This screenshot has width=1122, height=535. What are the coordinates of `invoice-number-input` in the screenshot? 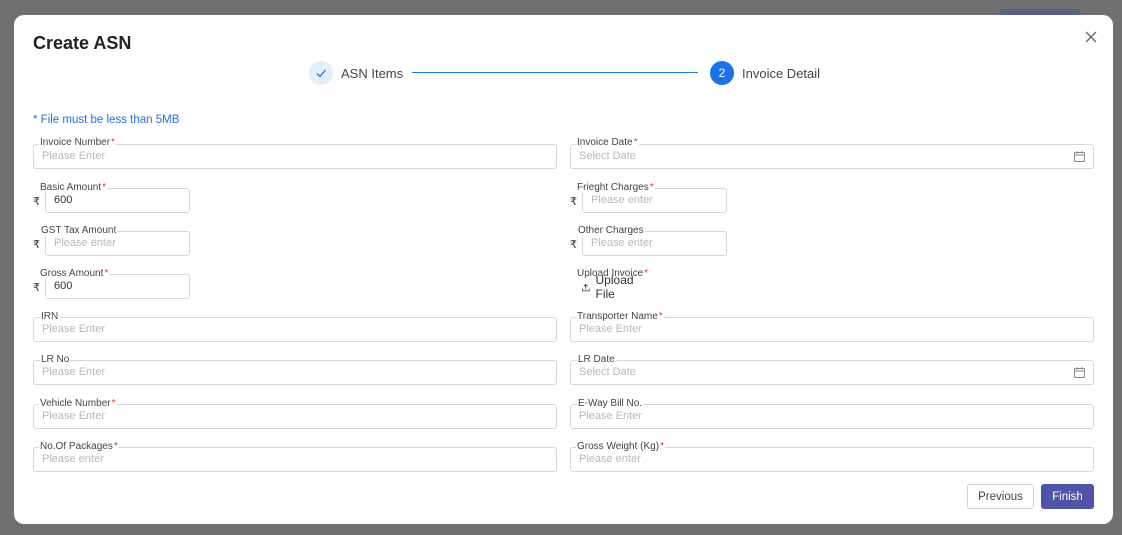 It's located at (292, 156).